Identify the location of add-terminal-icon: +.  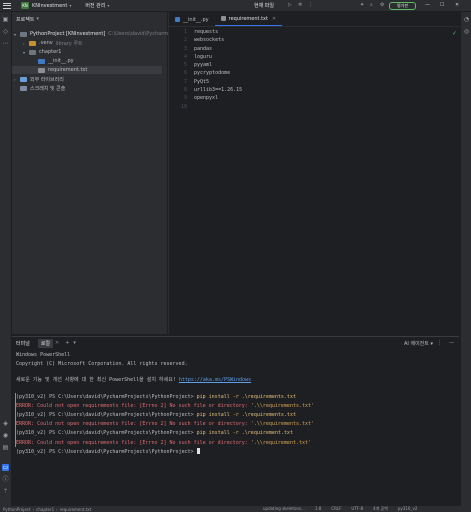
(67, 343).